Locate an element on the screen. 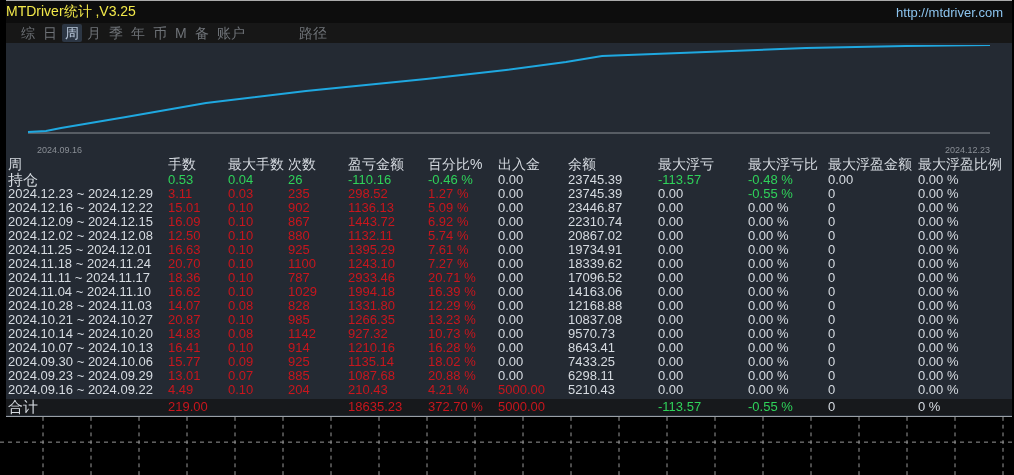  row-label: 2024.12.16 ~ 2024.12.22 is located at coordinates (81, 208).